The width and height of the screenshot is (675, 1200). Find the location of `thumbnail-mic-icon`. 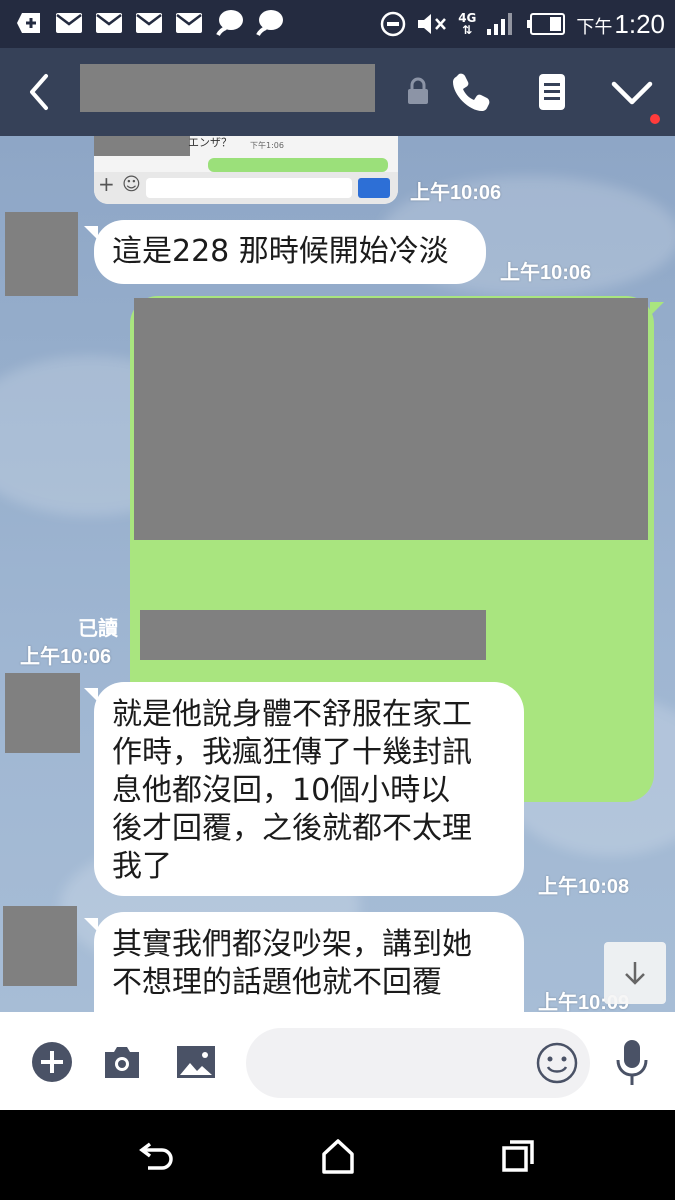

thumbnail-mic-icon is located at coordinates (374, 188).